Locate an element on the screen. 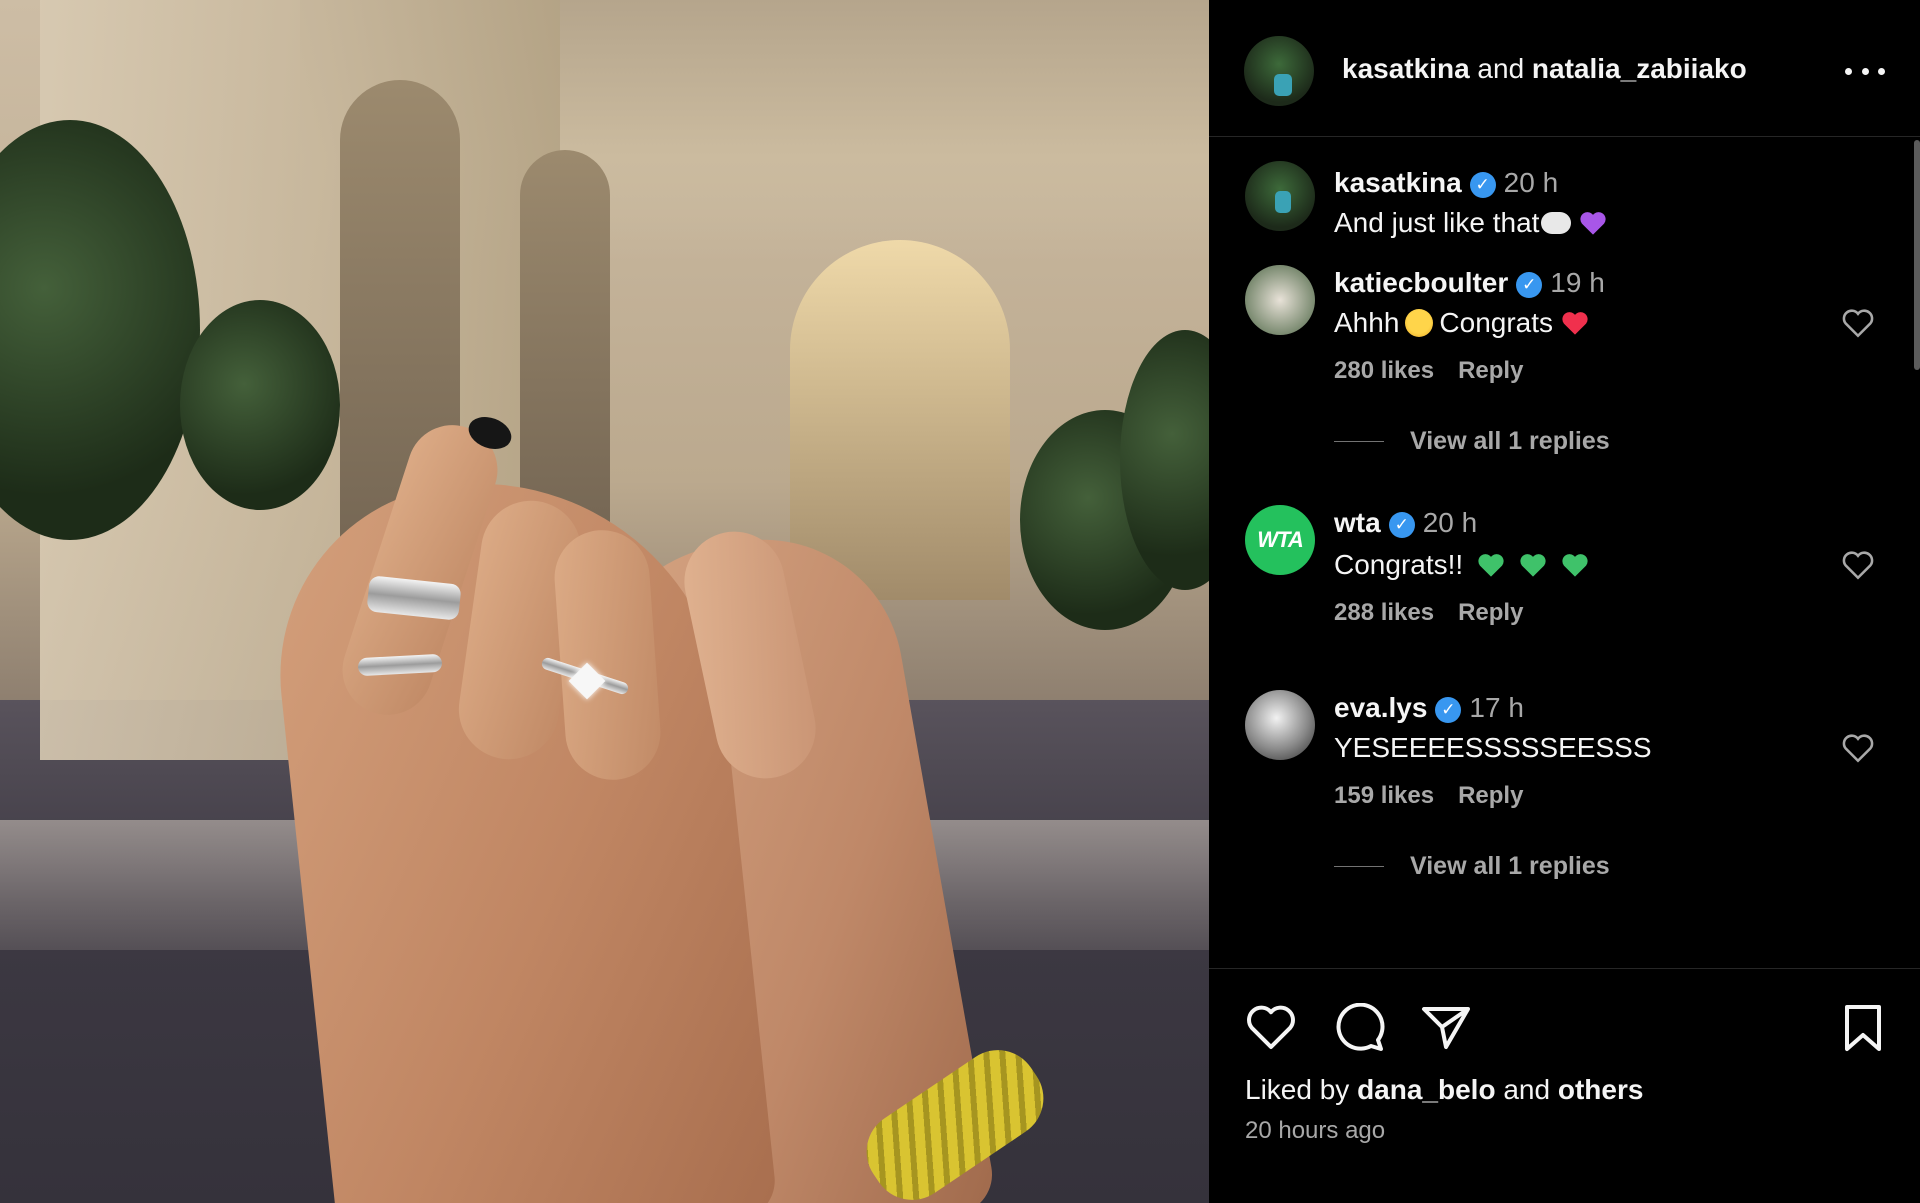 The width and height of the screenshot is (1920, 1203). more-horizontal-icon is located at coordinates (1865, 71).